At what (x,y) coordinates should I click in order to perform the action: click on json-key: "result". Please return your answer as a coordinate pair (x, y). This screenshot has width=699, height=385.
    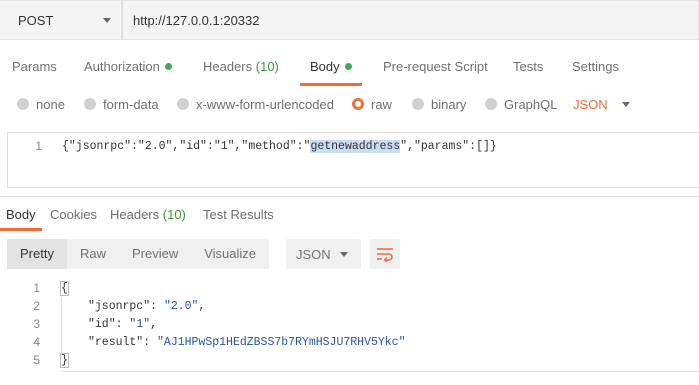
    Looking at the image, I should click on (116, 342).